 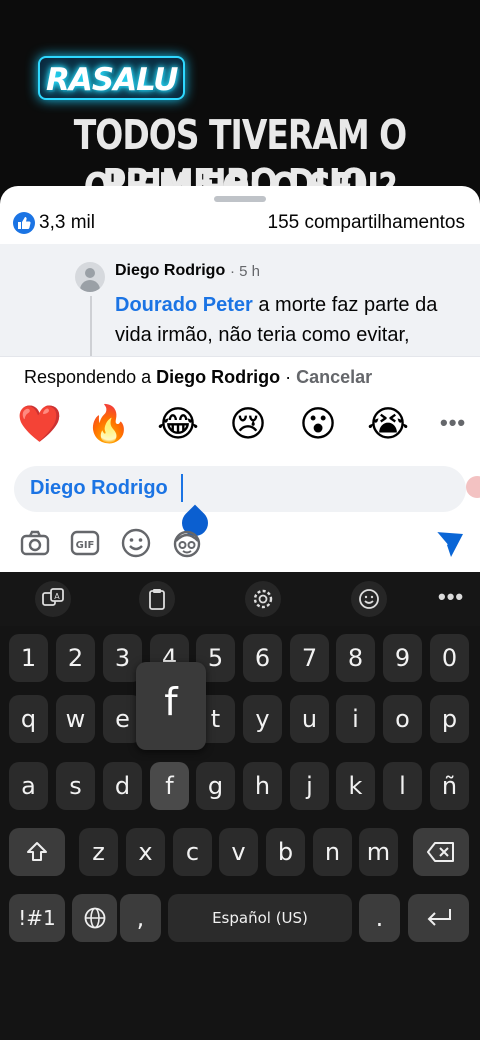 What do you see at coordinates (451, 597) in the screenshot?
I see `keyboard-more-icon: •••` at bounding box center [451, 597].